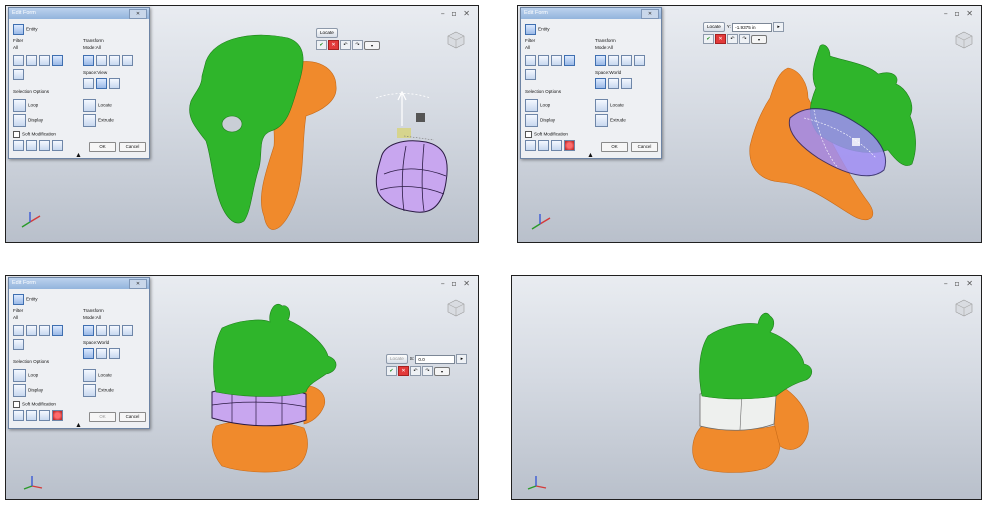 The image size is (986, 505). What do you see at coordinates (57, 145) in the screenshot?
I see `help-icon` at bounding box center [57, 145].